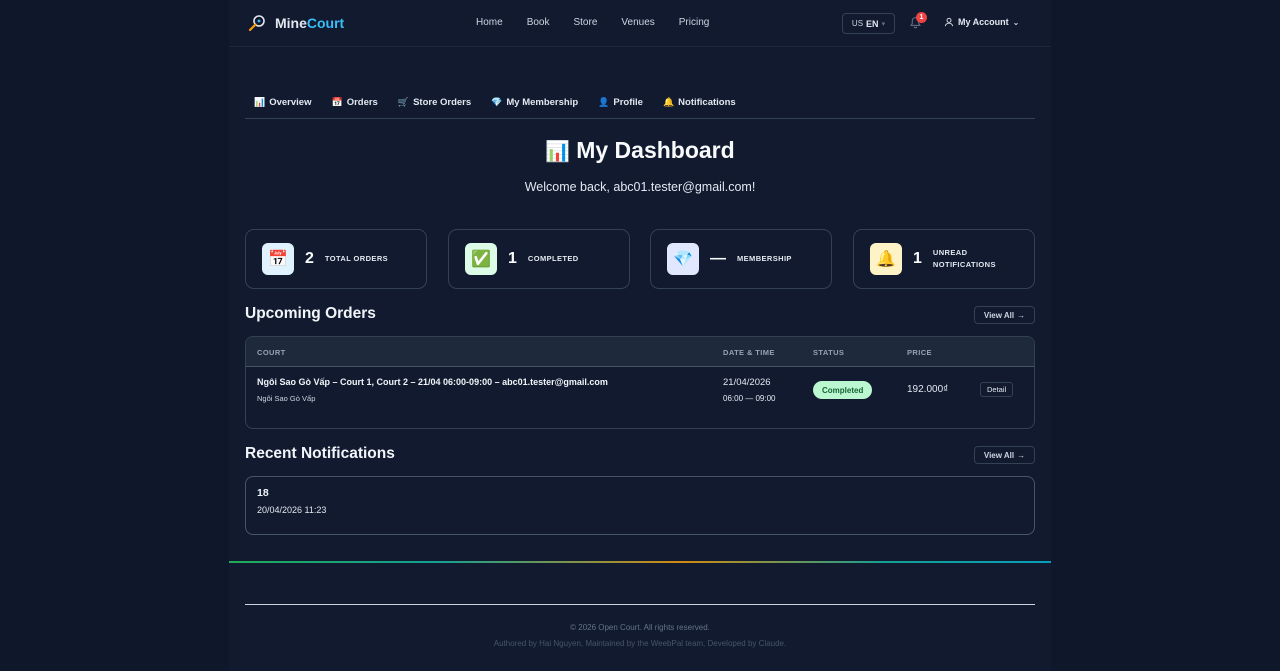  I want to click on column-status: STATUS, so click(829, 352).